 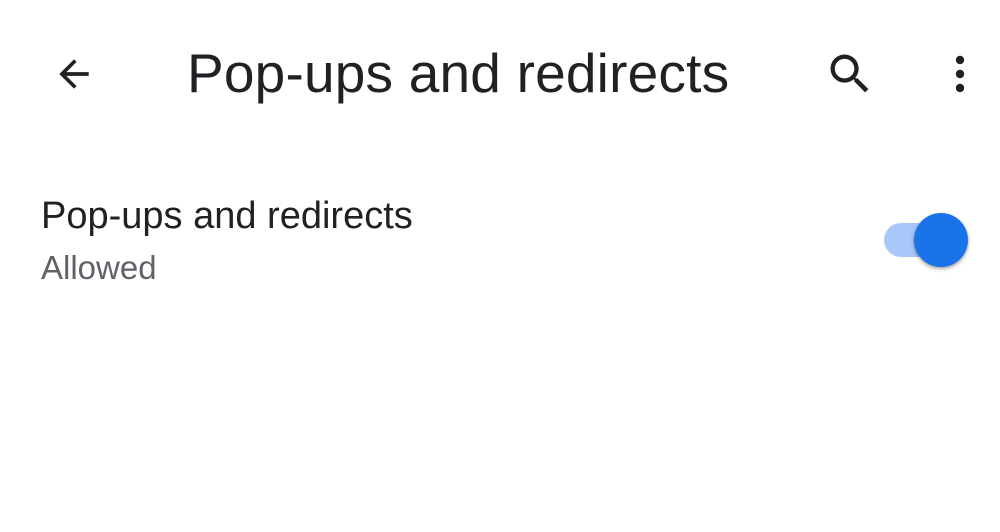 I want to click on more-options-button, so click(x=960, y=74).